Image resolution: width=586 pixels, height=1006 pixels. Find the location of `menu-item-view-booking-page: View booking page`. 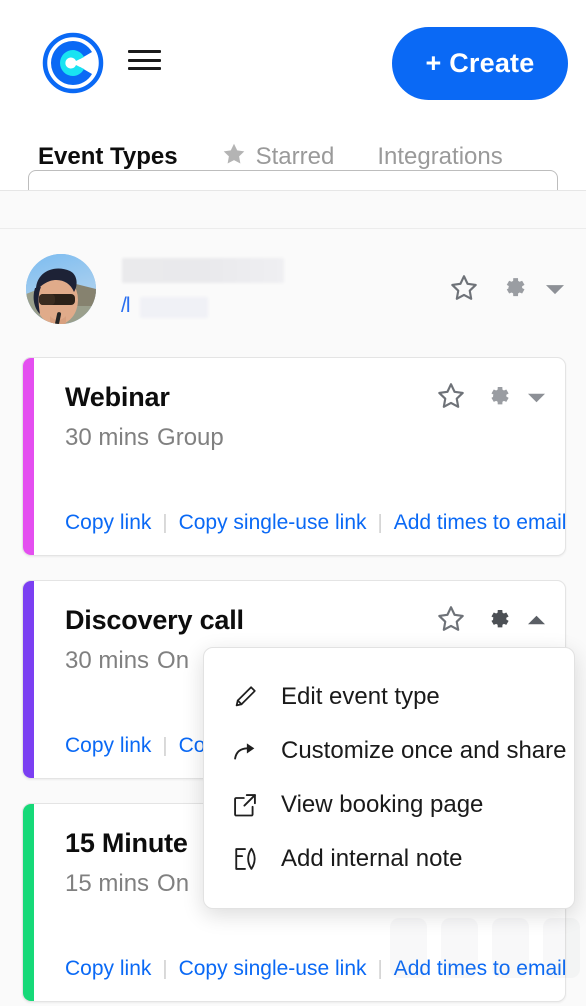

menu-item-view-booking-page: View booking page is located at coordinates (389, 805).